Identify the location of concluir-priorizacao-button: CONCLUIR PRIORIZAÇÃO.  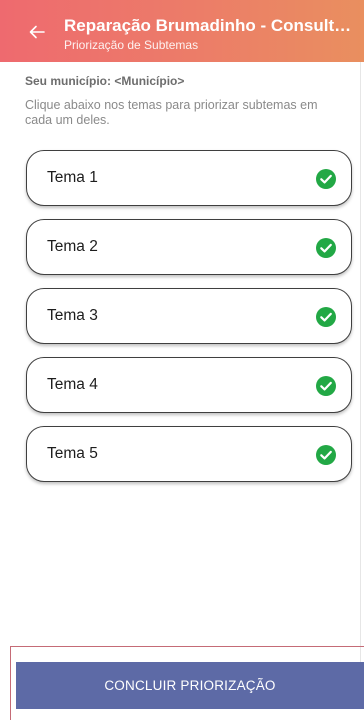
(190, 685).